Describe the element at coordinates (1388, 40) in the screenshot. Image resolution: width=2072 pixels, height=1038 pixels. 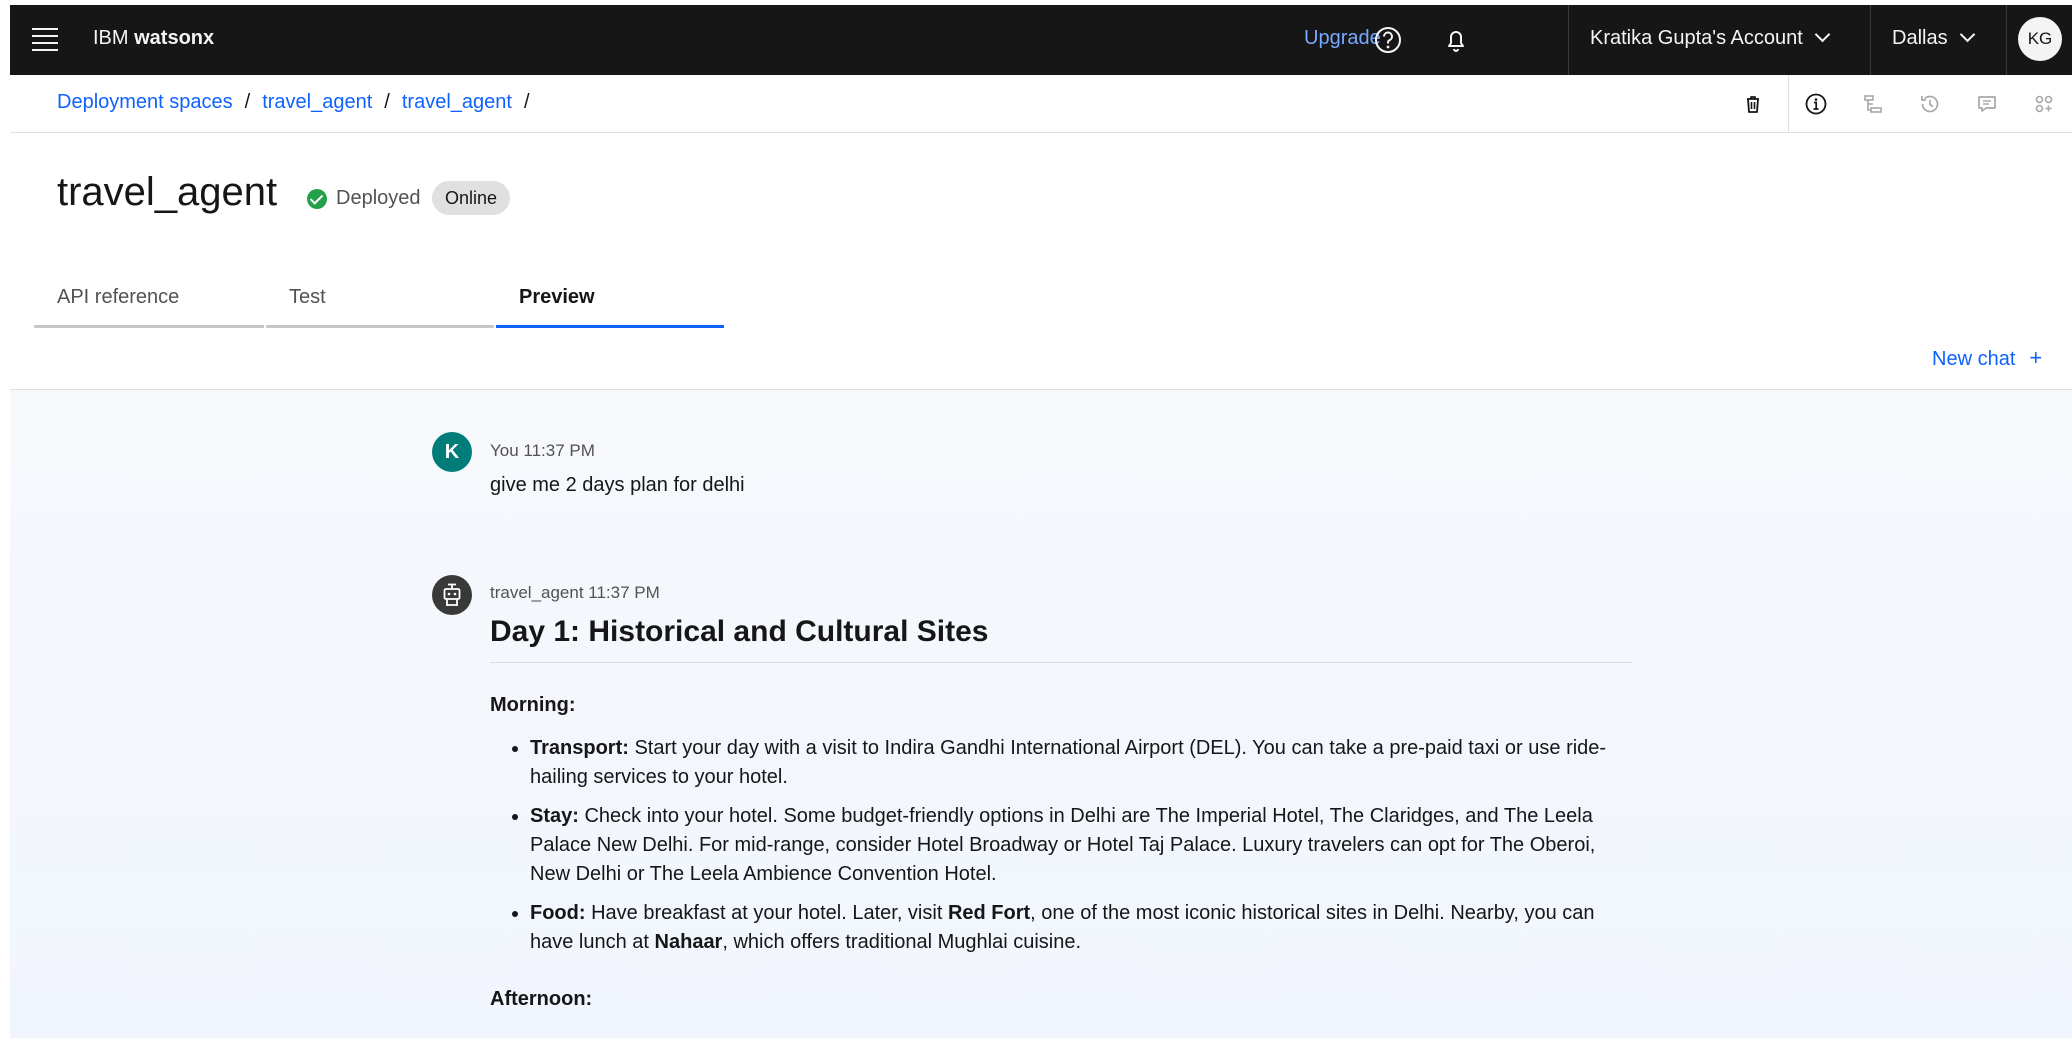
I see `help-icon` at that location.